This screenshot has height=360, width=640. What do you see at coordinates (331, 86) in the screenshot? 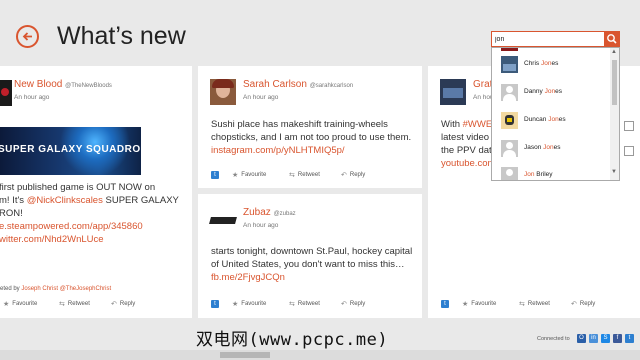
I see `author-handle: @sarahkcarlson` at bounding box center [331, 86].